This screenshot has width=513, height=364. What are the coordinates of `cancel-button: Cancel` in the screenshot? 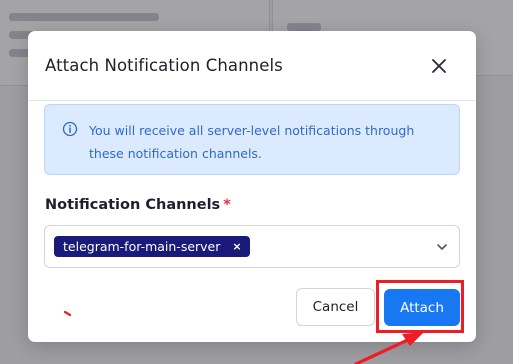 It's located at (335, 307).